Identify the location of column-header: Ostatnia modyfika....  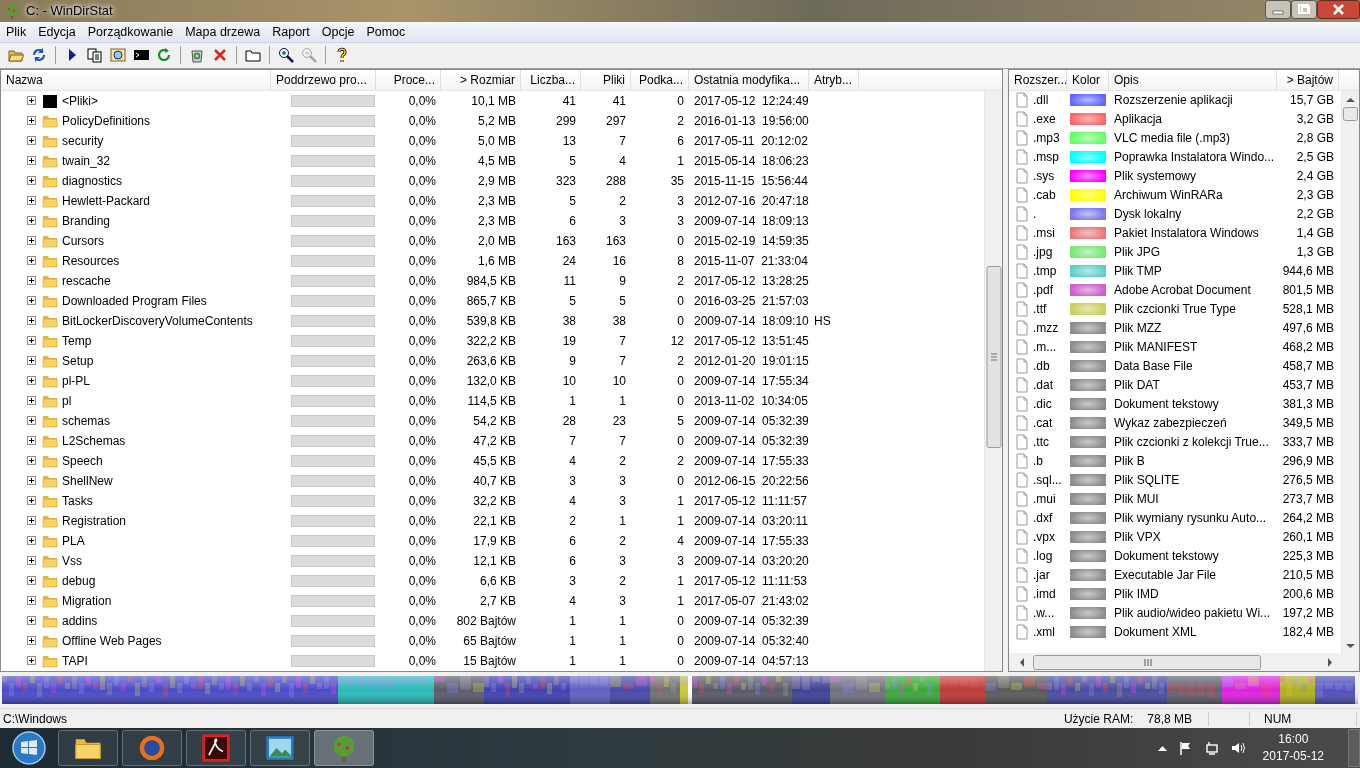
(749, 79).